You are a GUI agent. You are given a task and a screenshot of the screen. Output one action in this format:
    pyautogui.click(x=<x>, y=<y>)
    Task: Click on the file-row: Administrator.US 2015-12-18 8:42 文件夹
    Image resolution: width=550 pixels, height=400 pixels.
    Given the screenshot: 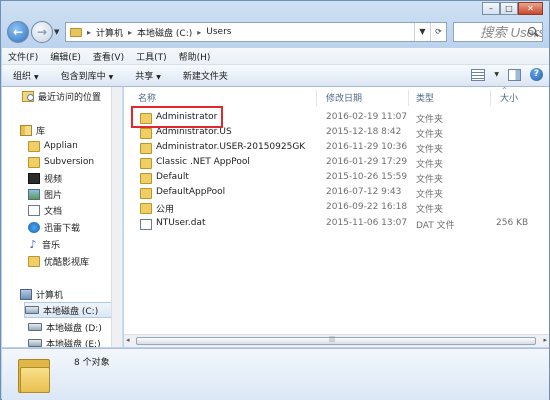 What is the action you would take?
    pyautogui.click(x=339, y=133)
    